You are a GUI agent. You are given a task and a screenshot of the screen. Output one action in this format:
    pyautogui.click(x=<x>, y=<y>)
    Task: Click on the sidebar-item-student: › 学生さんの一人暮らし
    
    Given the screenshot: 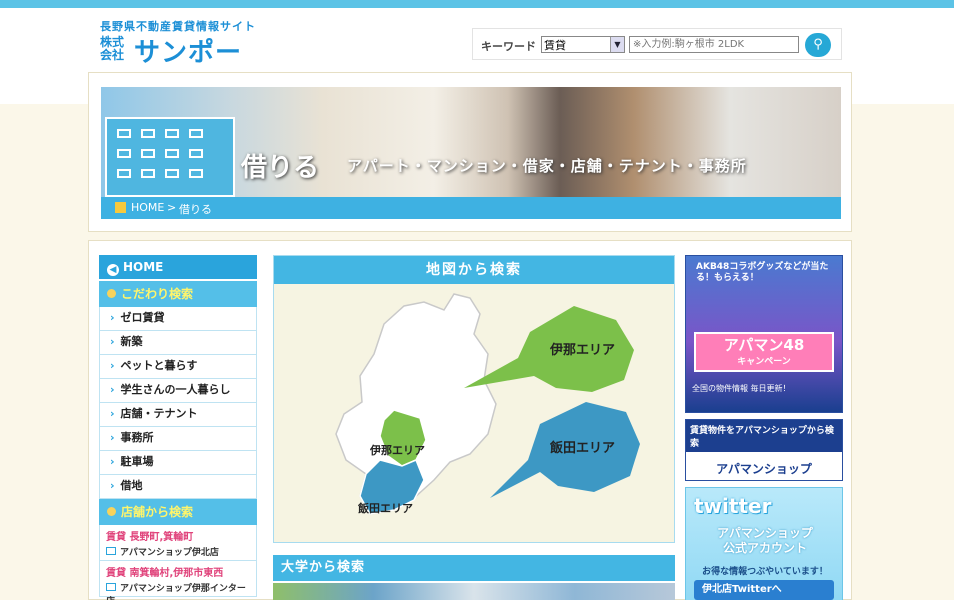 What is the action you would take?
    pyautogui.click(x=178, y=391)
    